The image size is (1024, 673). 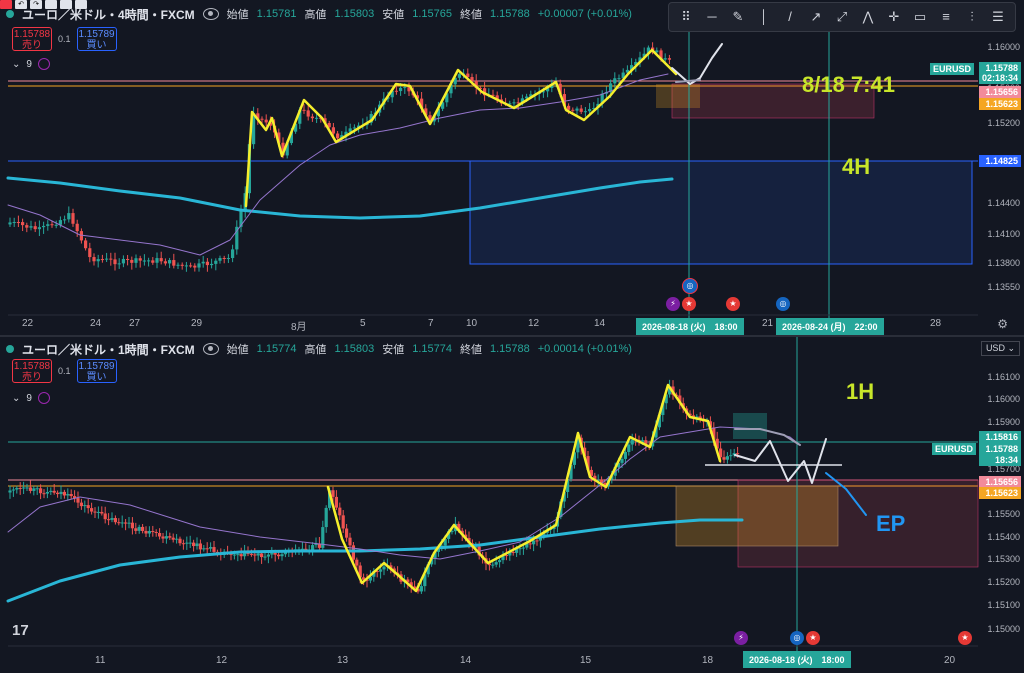 I want to click on indicator-count: 9, so click(x=29, y=64).